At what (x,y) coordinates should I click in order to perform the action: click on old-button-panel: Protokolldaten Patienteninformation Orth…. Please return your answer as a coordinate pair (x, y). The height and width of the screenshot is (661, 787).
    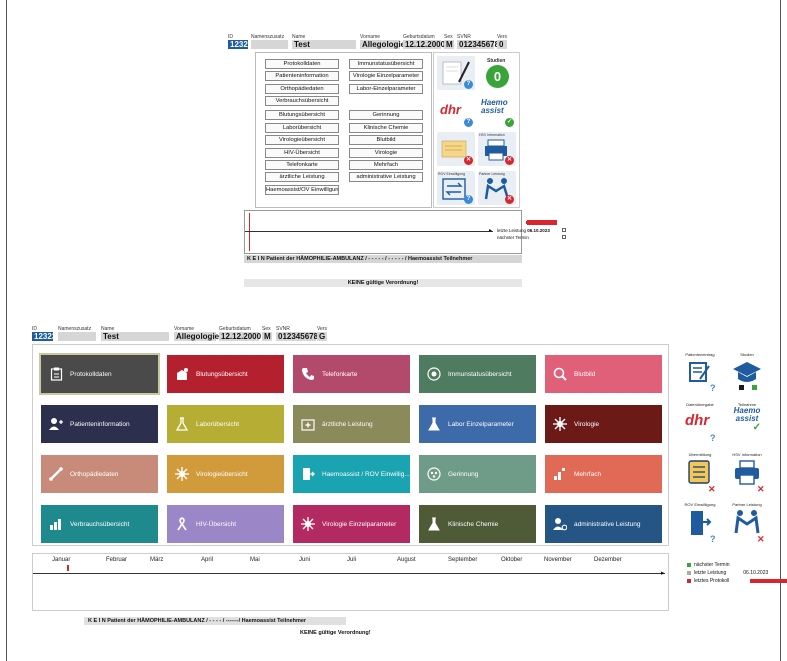
    Looking at the image, I should click on (343, 130).